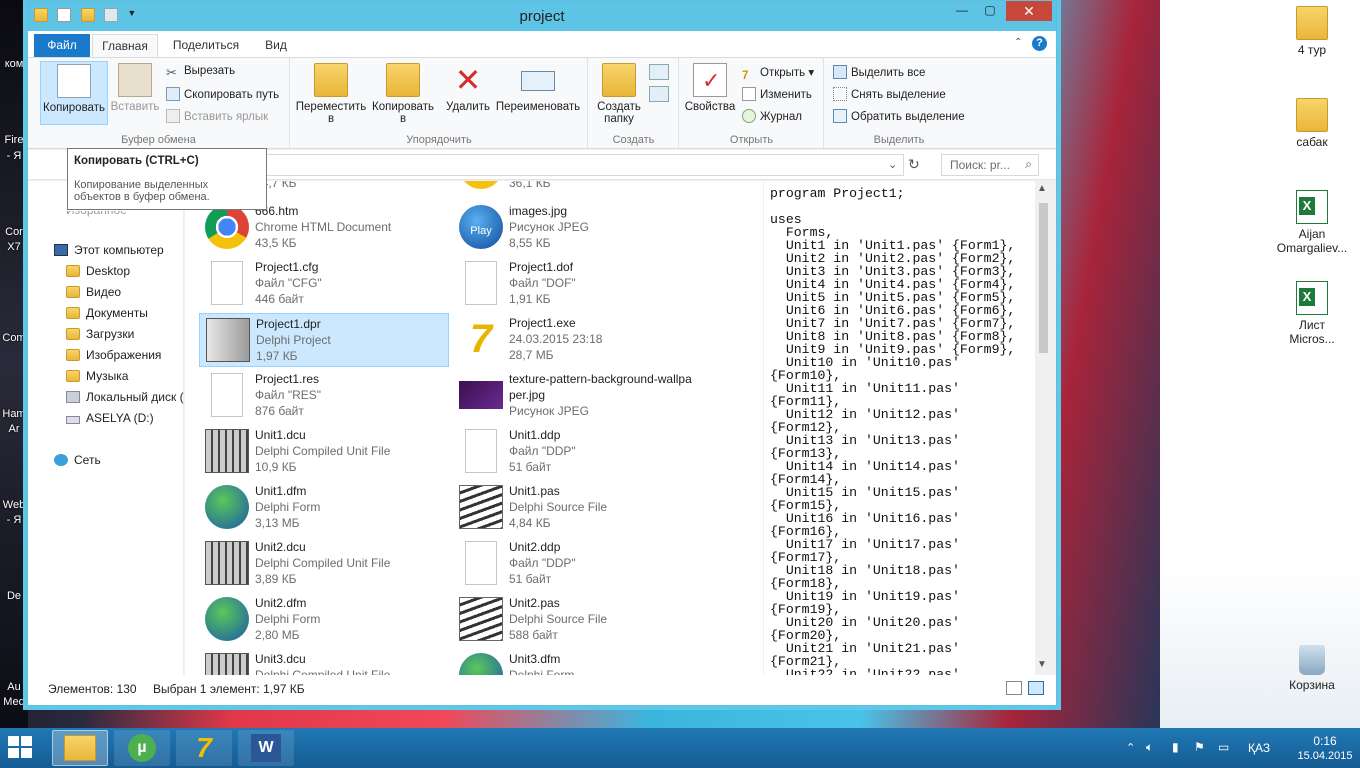 This screenshot has width=1360, height=768. I want to click on refresh-icon: ↻, so click(914, 164).